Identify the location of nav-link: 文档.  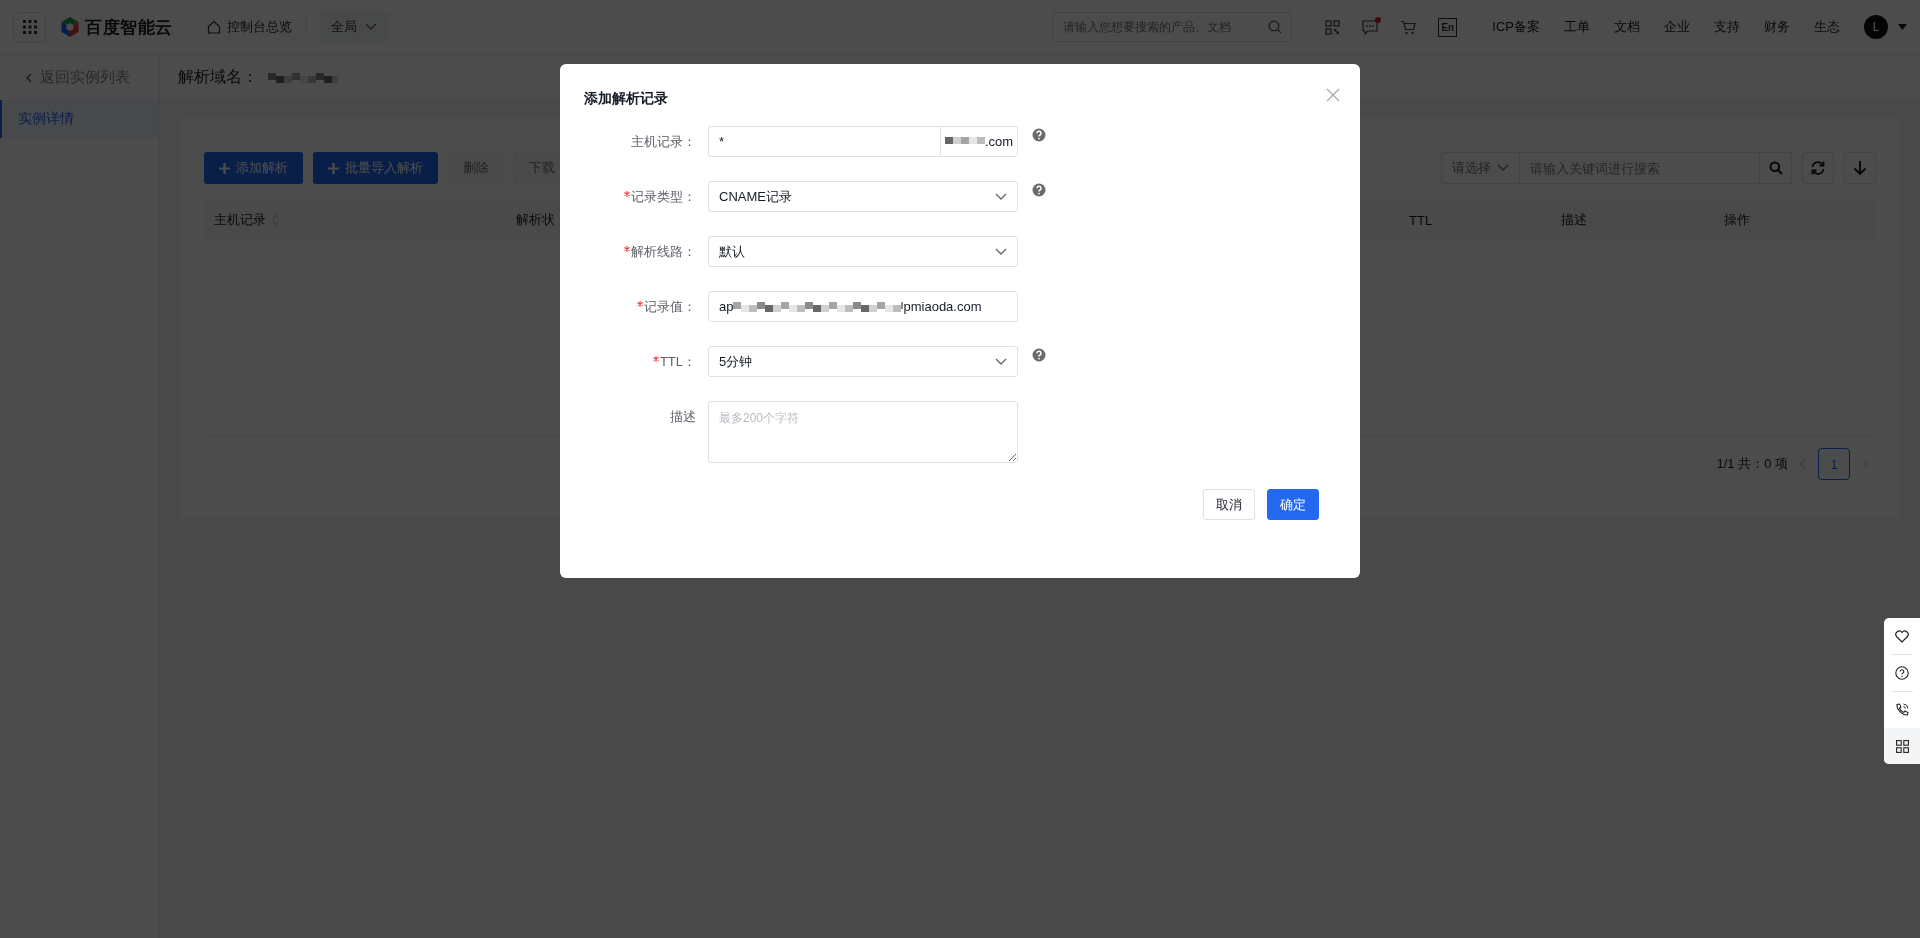
(1627, 27).